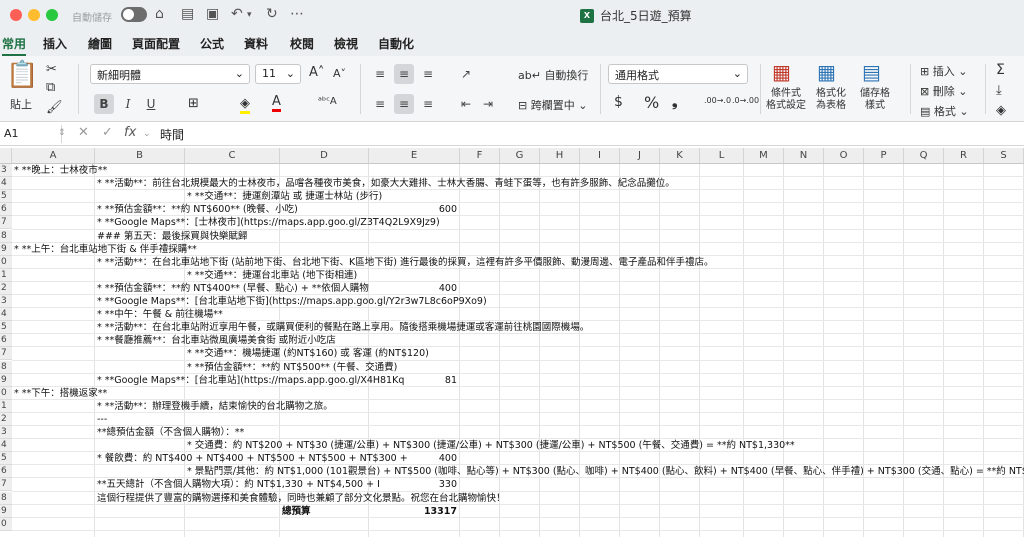 This screenshot has height=537, width=1024. I want to click on tab-formulas: 公式, so click(212, 43).